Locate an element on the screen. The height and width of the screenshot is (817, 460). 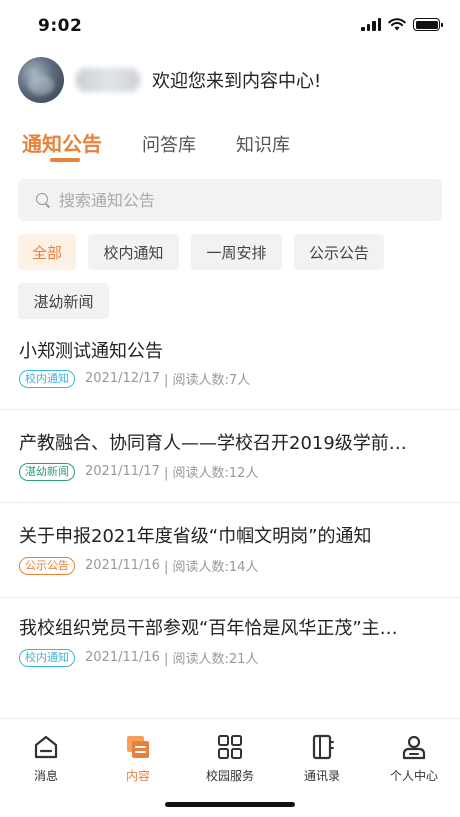
welcome-header: 欢迎您来到内容中心! is located at coordinates (169, 80).